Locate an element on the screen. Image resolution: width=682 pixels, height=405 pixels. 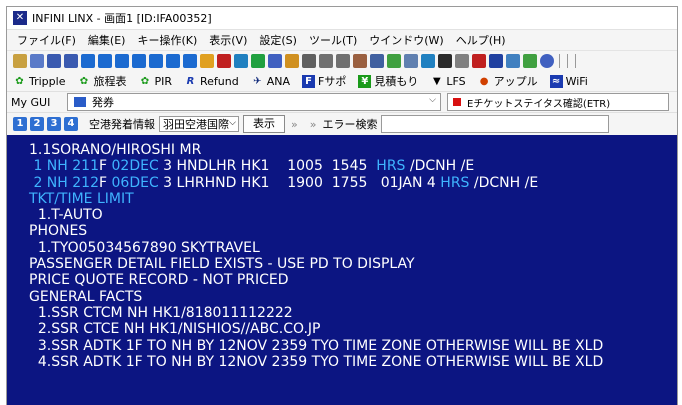
quick-pir: ✿ PIR is located at coordinates (155, 81).